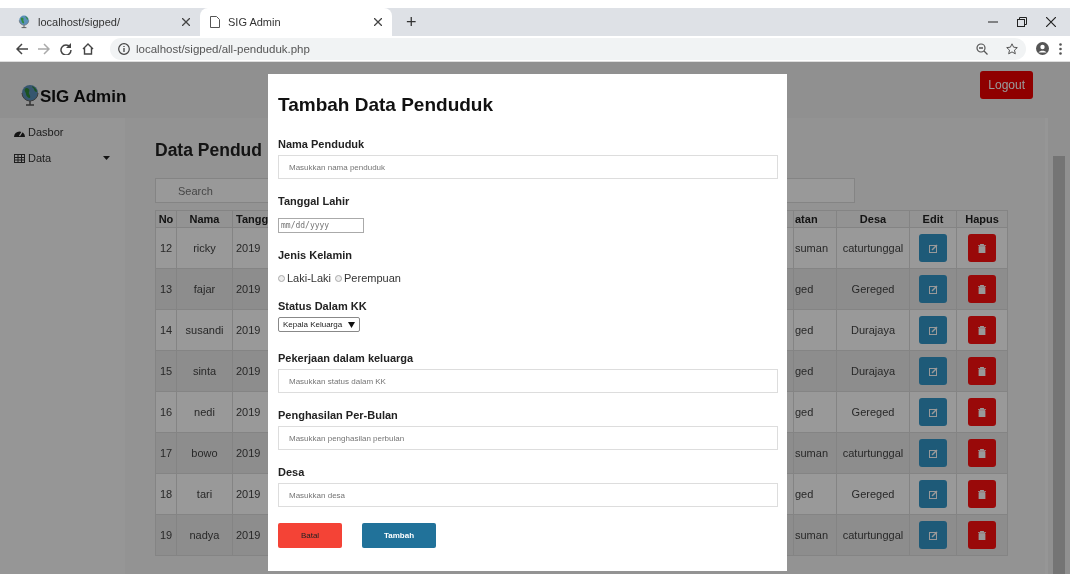  Describe the element at coordinates (255, 22) in the screenshot. I see `tab-title: SIG Admin` at that location.